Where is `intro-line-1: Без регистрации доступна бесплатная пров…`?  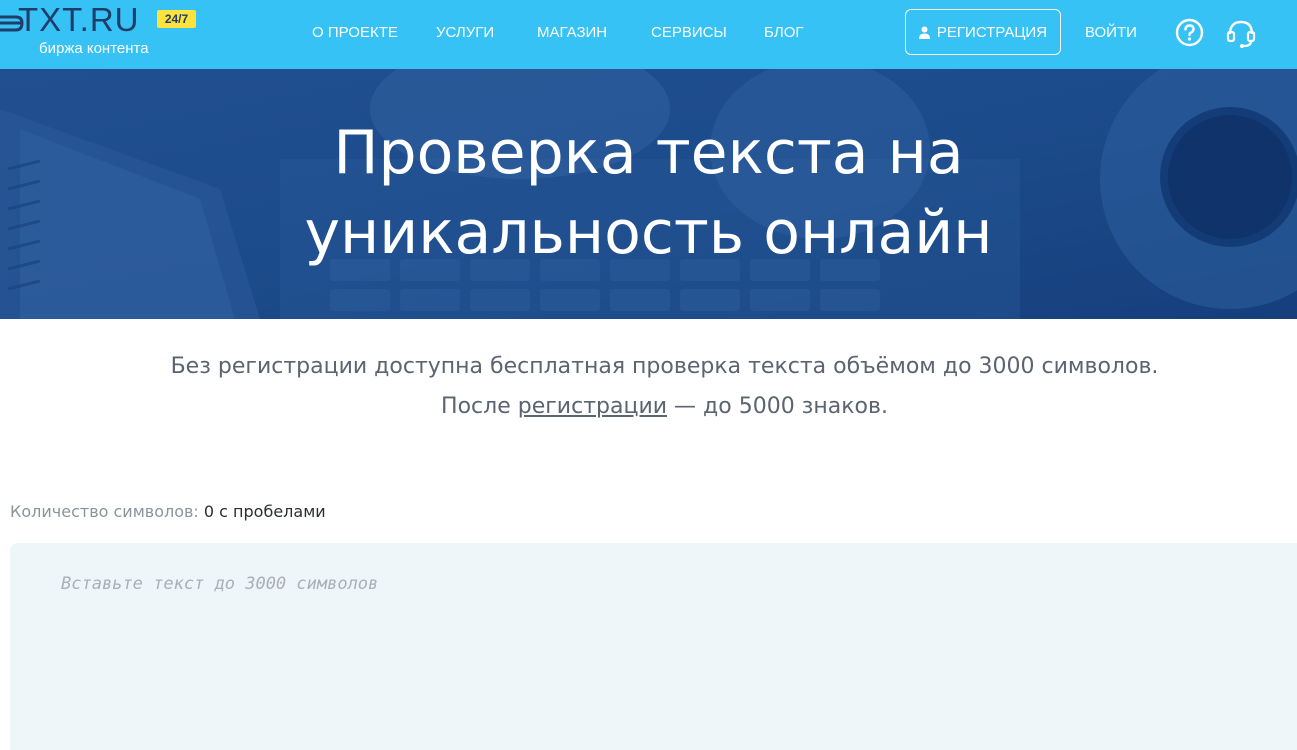
intro-line-1: Без регистрации доступна бесплатная пров… is located at coordinates (664, 366).